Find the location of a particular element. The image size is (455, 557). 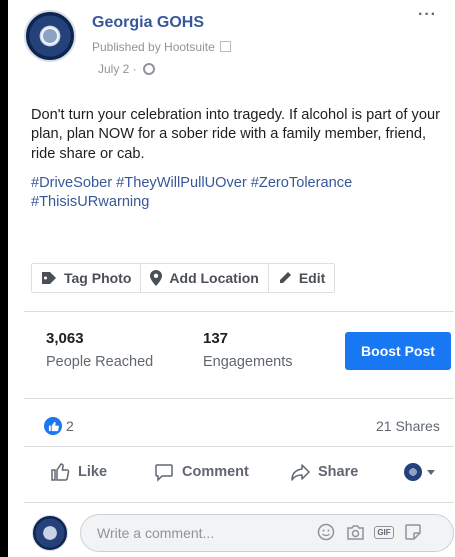

people-reached-value: 3,063 is located at coordinates (65, 338).